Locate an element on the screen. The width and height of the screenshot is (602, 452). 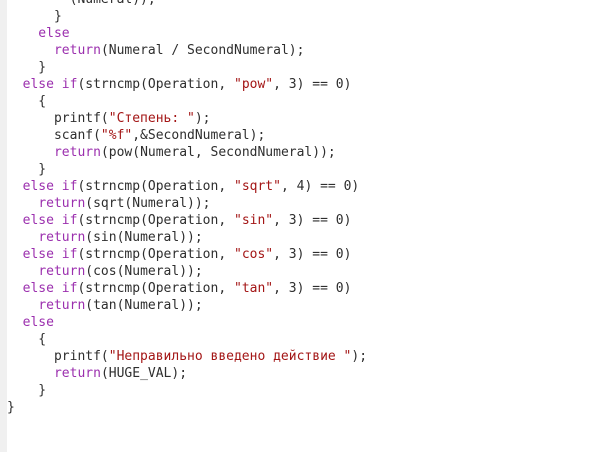
code-string: "sin" is located at coordinates (254, 220).